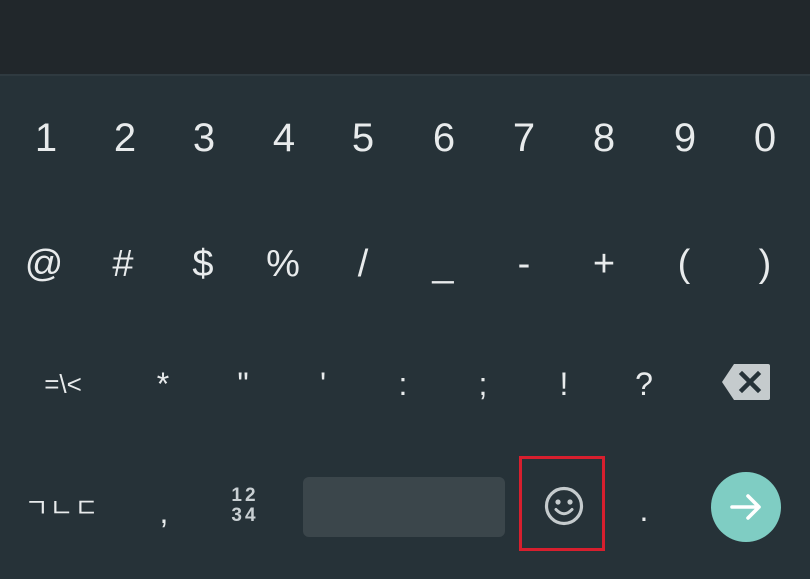 This screenshot has width=810, height=579. I want to click on key-exclamation: !, so click(564, 384).